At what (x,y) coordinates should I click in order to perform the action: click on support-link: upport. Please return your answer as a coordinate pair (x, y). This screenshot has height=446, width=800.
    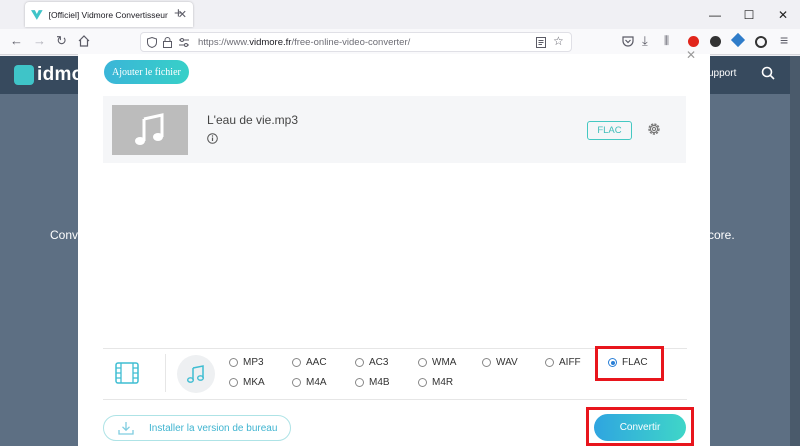
    Looking at the image, I should click on (722, 73).